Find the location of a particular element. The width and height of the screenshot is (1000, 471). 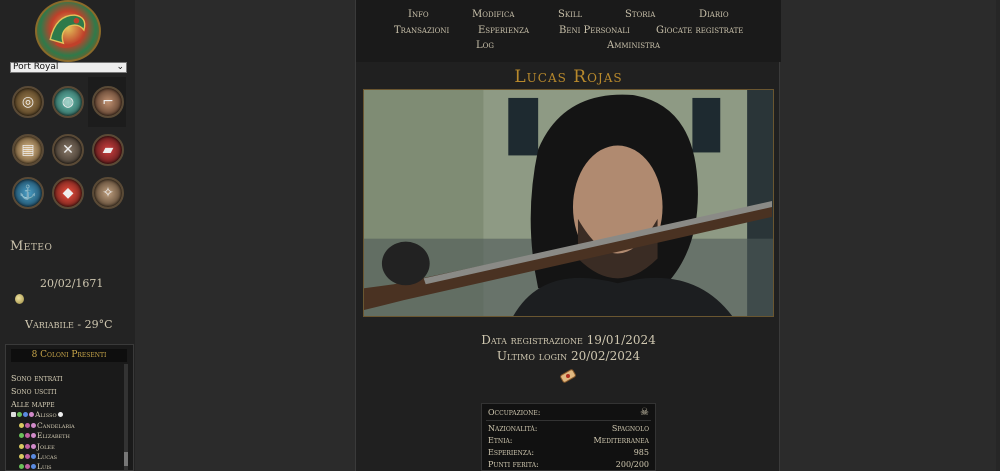

list-item: Candelaria is located at coordinates (47, 425).